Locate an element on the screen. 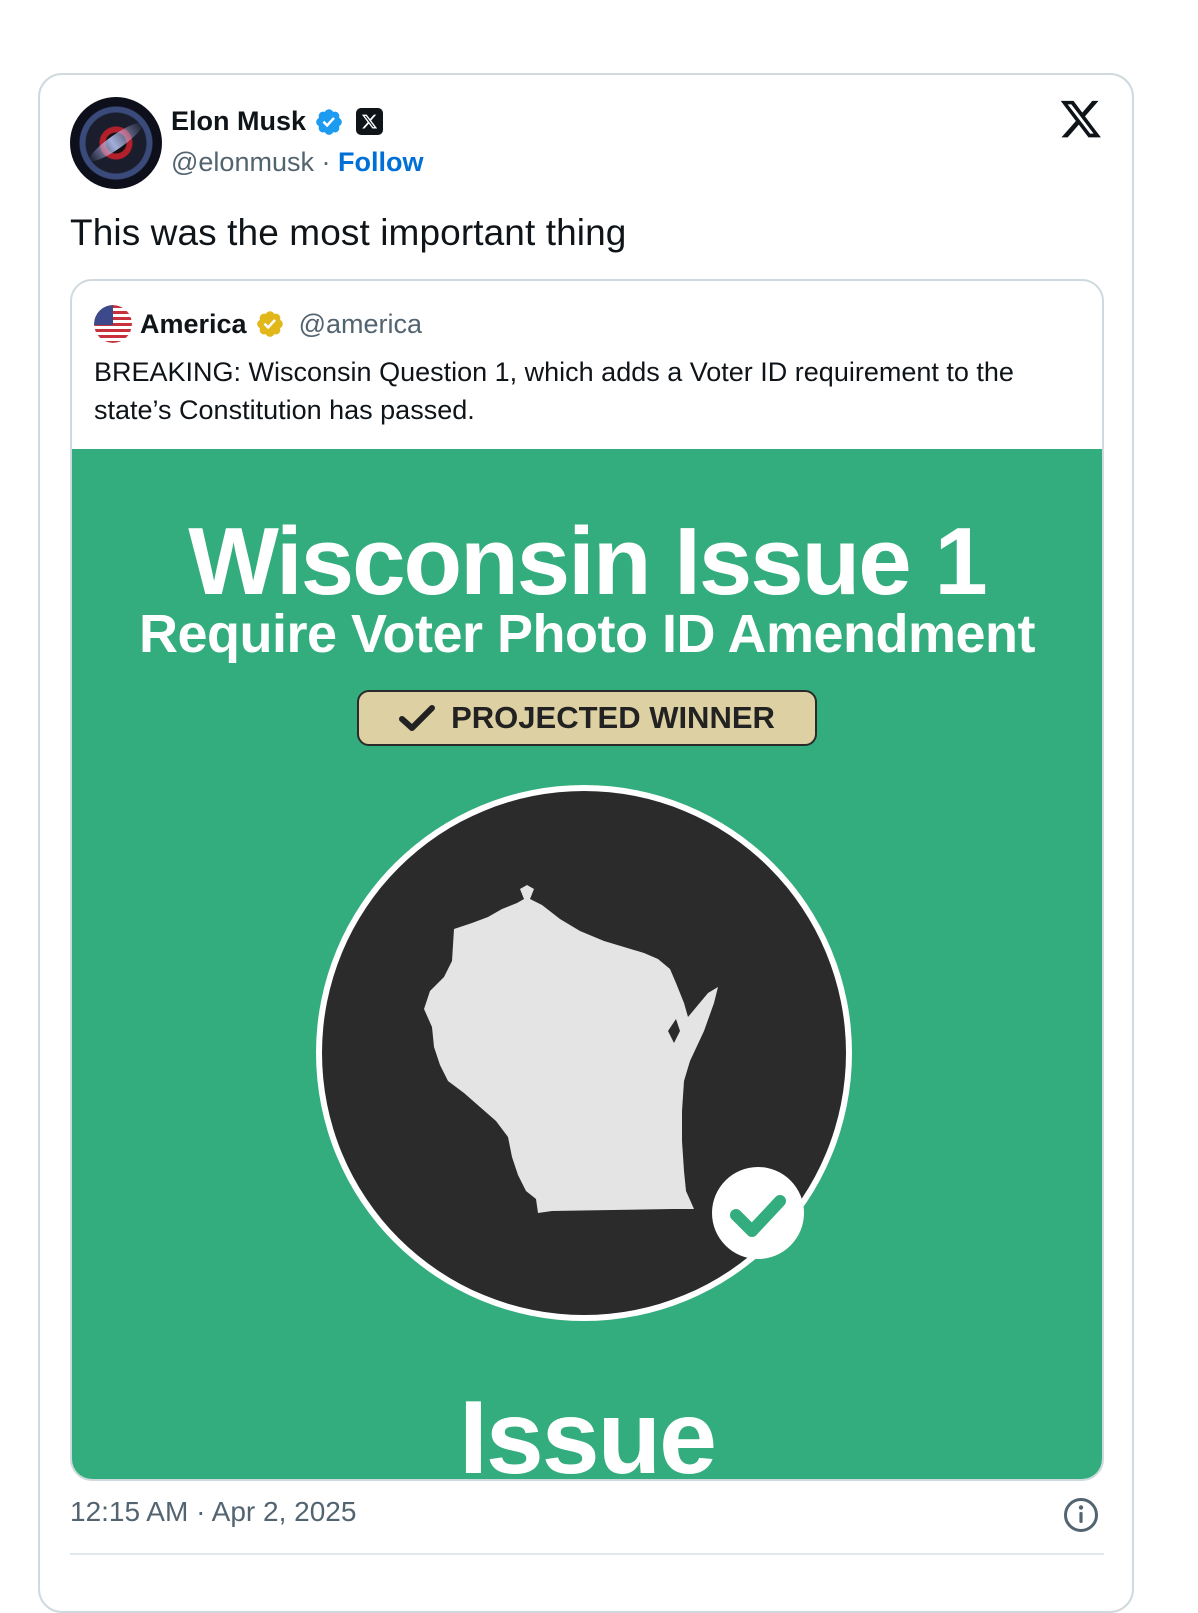 Image resolution: width=1198 pixels, height=1613 pixels. author-handle: @elonmusk is located at coordinates (242, 162).